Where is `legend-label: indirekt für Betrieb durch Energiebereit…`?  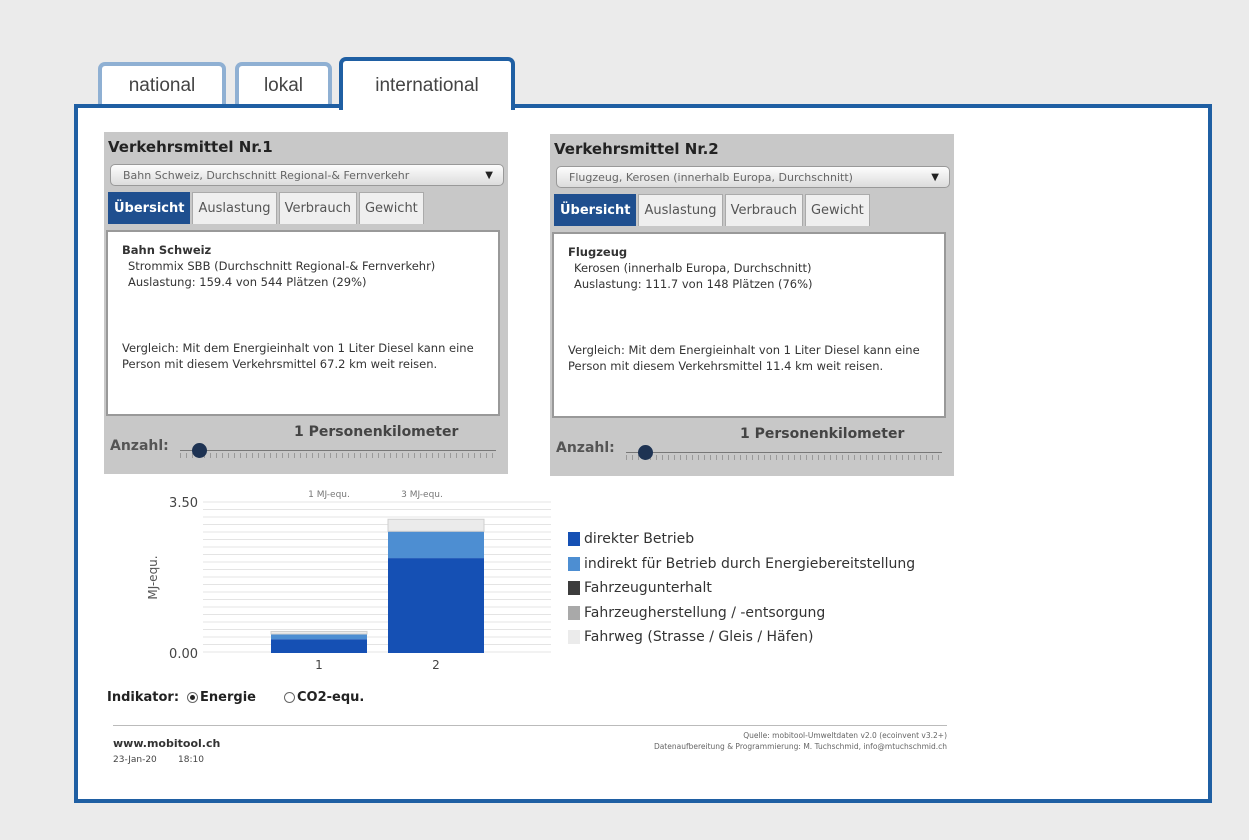 legend-label: indirekt für Betrieb durch Energiebereit… is located at coordinates (750, 563).